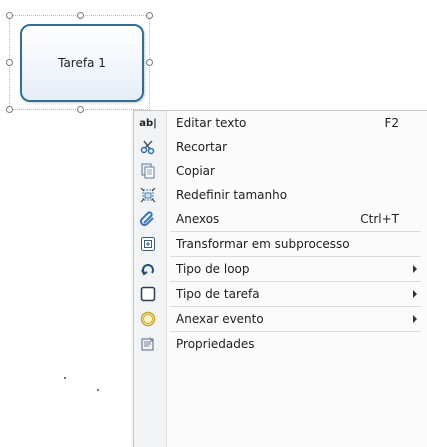 This screenshot has width=427, height=447. Describe the element at coordinates (148, 147) in the screenshot. I see `cut-icon` at that location.